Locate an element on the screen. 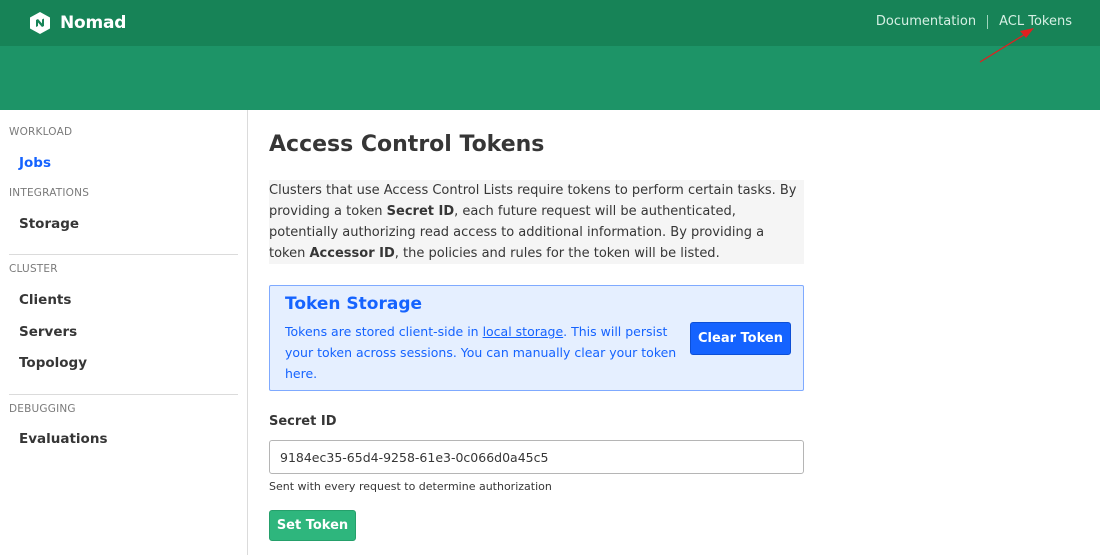 The width and height of the screenshot is (1100, 555). sidebar-item-jobs: Jobs is located at coordinates (35, 163).